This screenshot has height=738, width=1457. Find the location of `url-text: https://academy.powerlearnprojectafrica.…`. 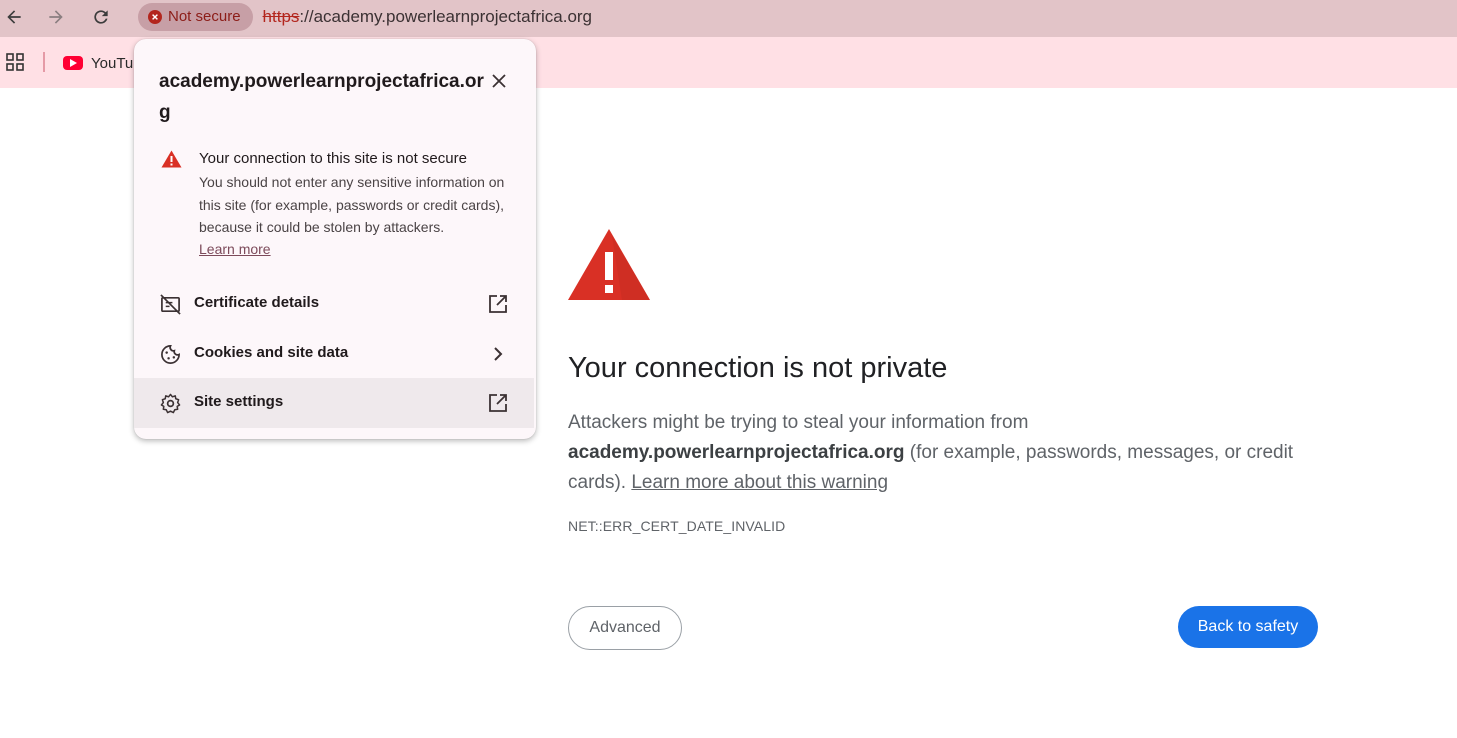

url-text: https://academy.powerlearnprojectafrica.… is located at coordinates (427, 17).